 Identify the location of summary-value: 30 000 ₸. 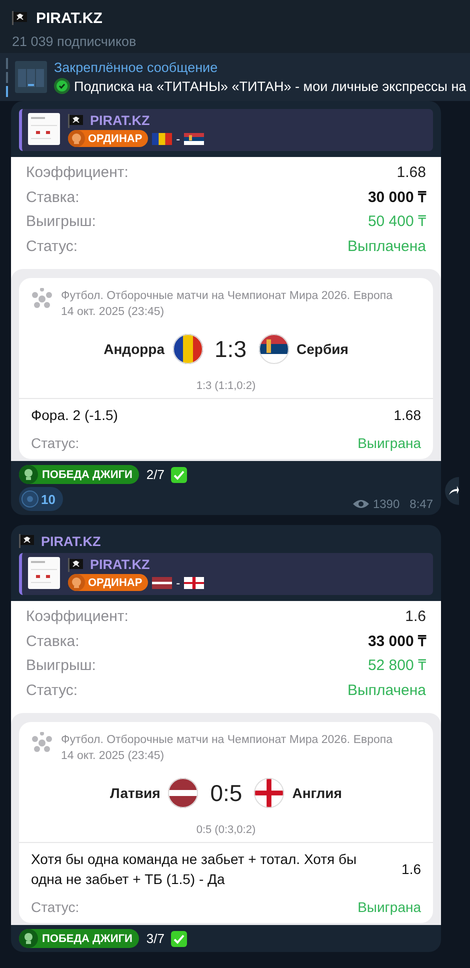
(397, 198).